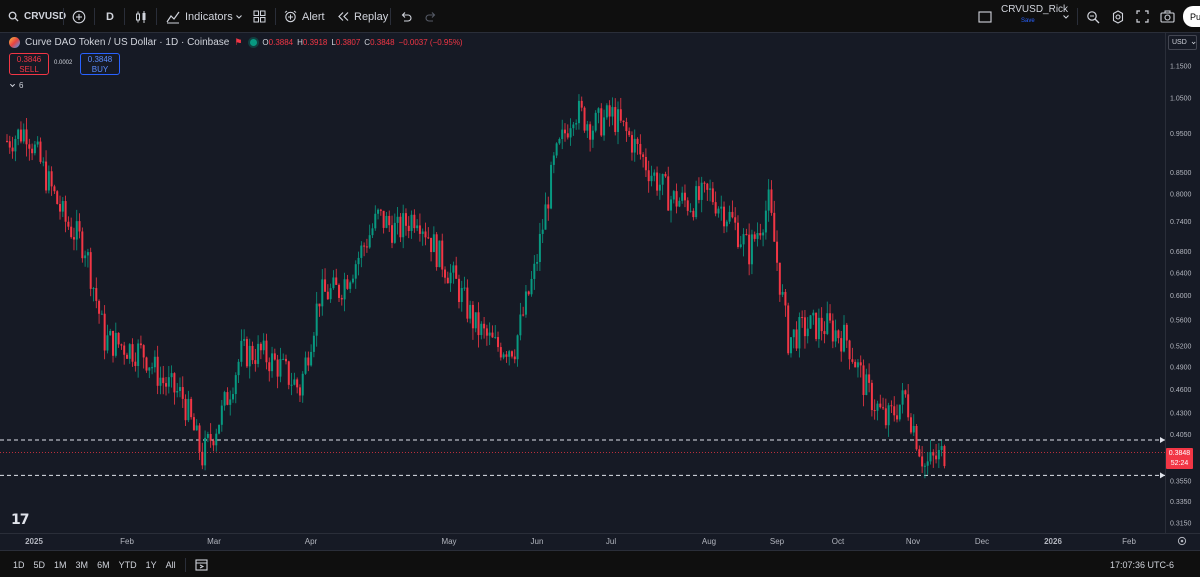  What do you see at coordinates (29, 64) in the screenshot?
I see `sell-button: 0.3846 SELL` at bounding box center [29, 64].